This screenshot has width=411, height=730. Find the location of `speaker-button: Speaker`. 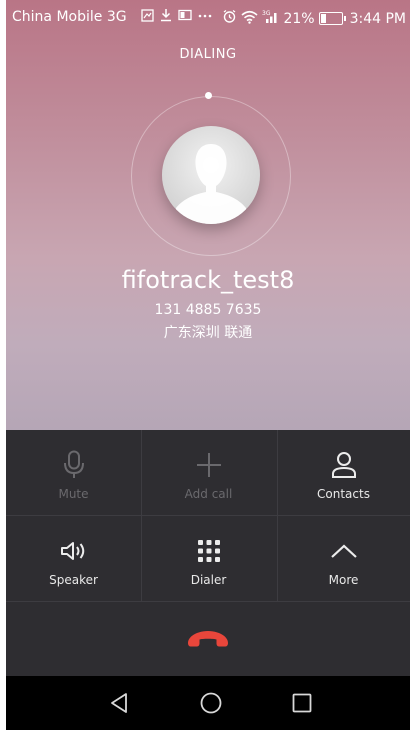

speaker-button: Speaker is located at coordinates (73, 558).